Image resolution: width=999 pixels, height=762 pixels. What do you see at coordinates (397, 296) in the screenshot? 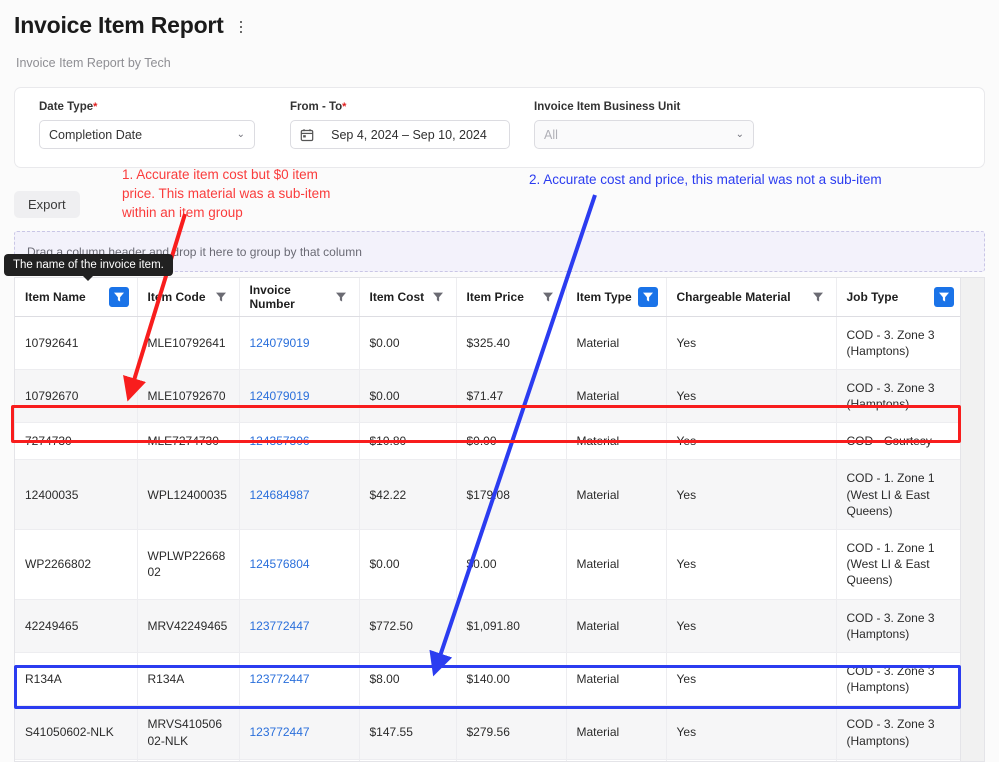
I see `grid-header-label: Item Cost` at bounding box center [397, 296].